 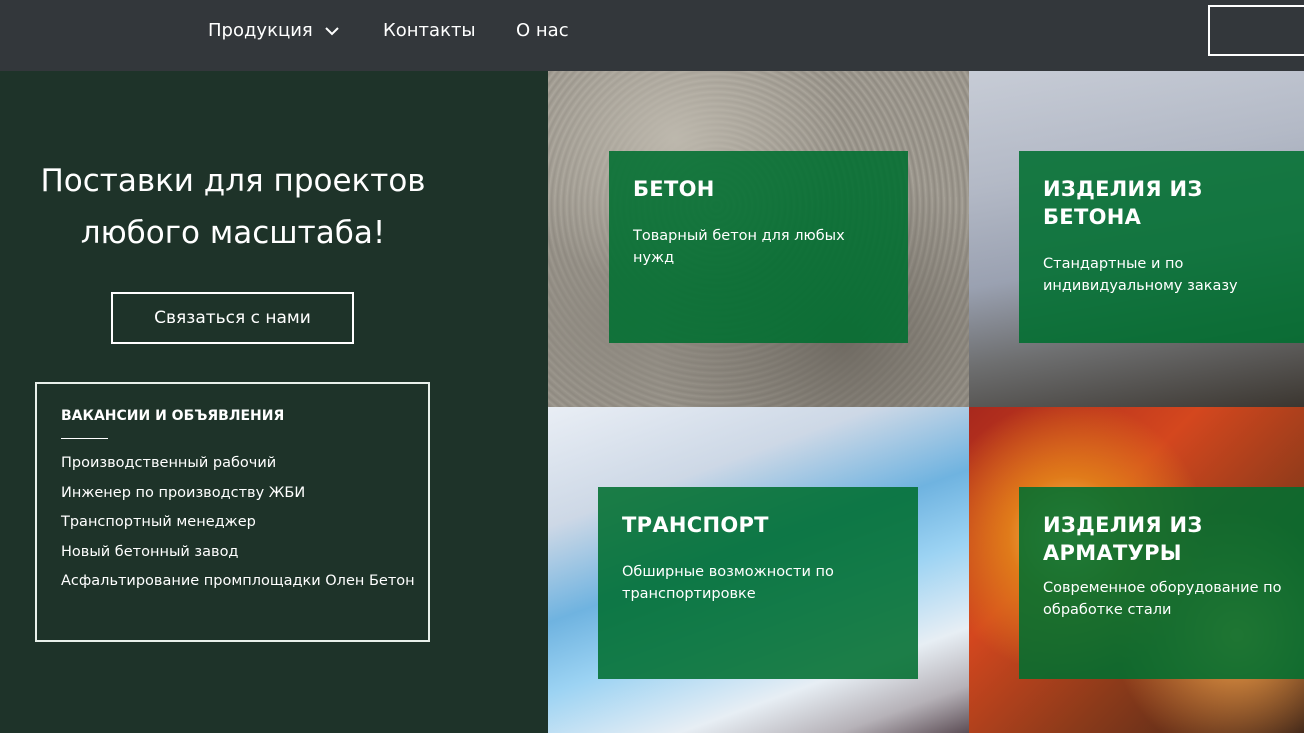 What do you see at coordinates (332, 31) in the screenshot?
I see `chevron-down-icon` at bounding box center [332, 31].